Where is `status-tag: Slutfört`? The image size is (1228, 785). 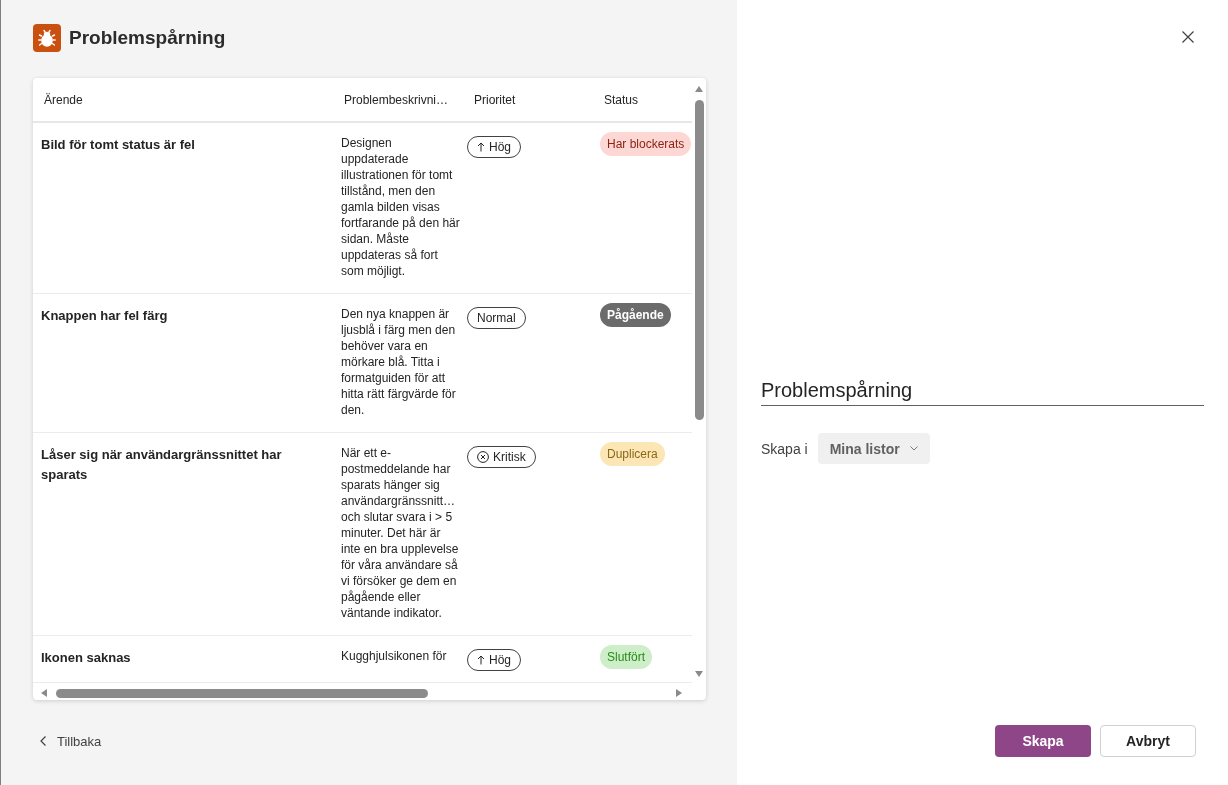
status-tag: Slutfört is located at coordinates (626, 657).